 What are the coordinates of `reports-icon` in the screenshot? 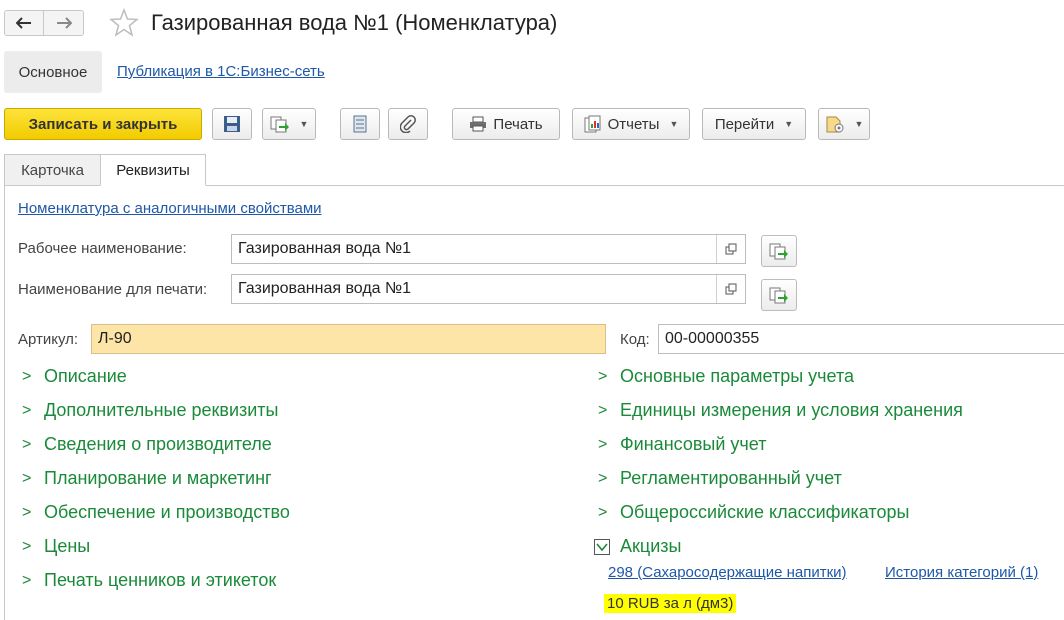 It's located at (592, 124).